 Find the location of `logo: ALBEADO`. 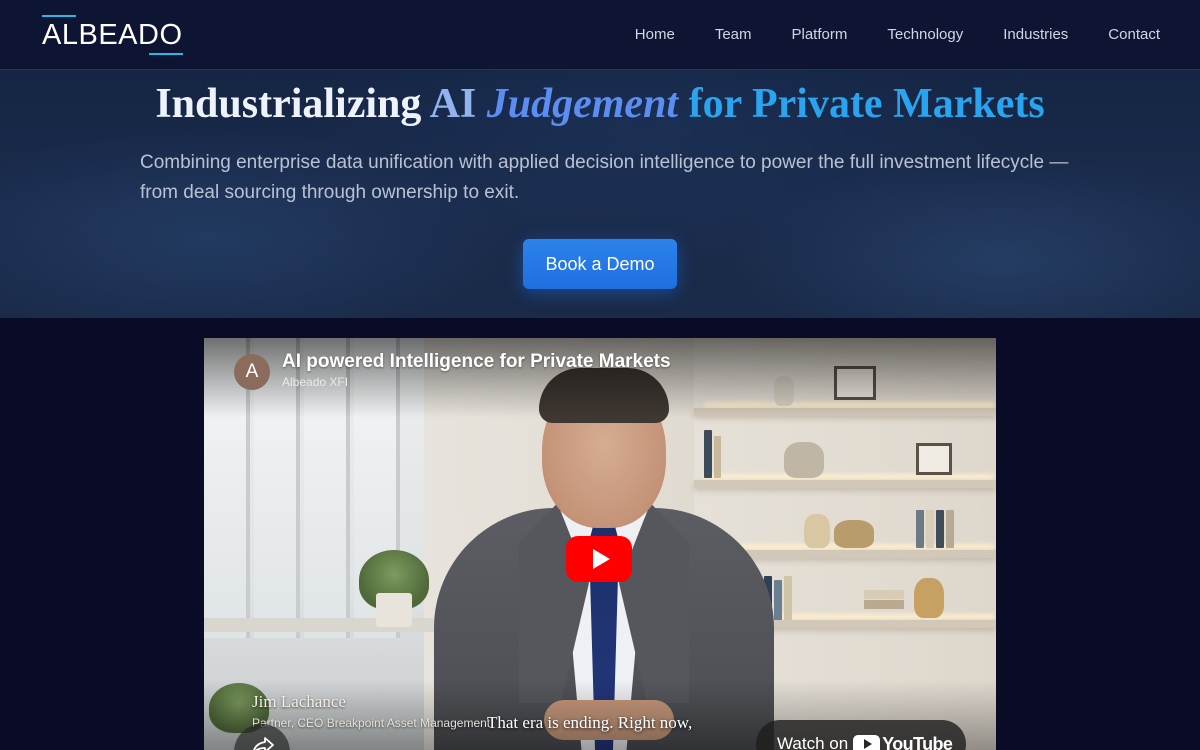

logo: ALBEADO is located at coordinates (112, 35).